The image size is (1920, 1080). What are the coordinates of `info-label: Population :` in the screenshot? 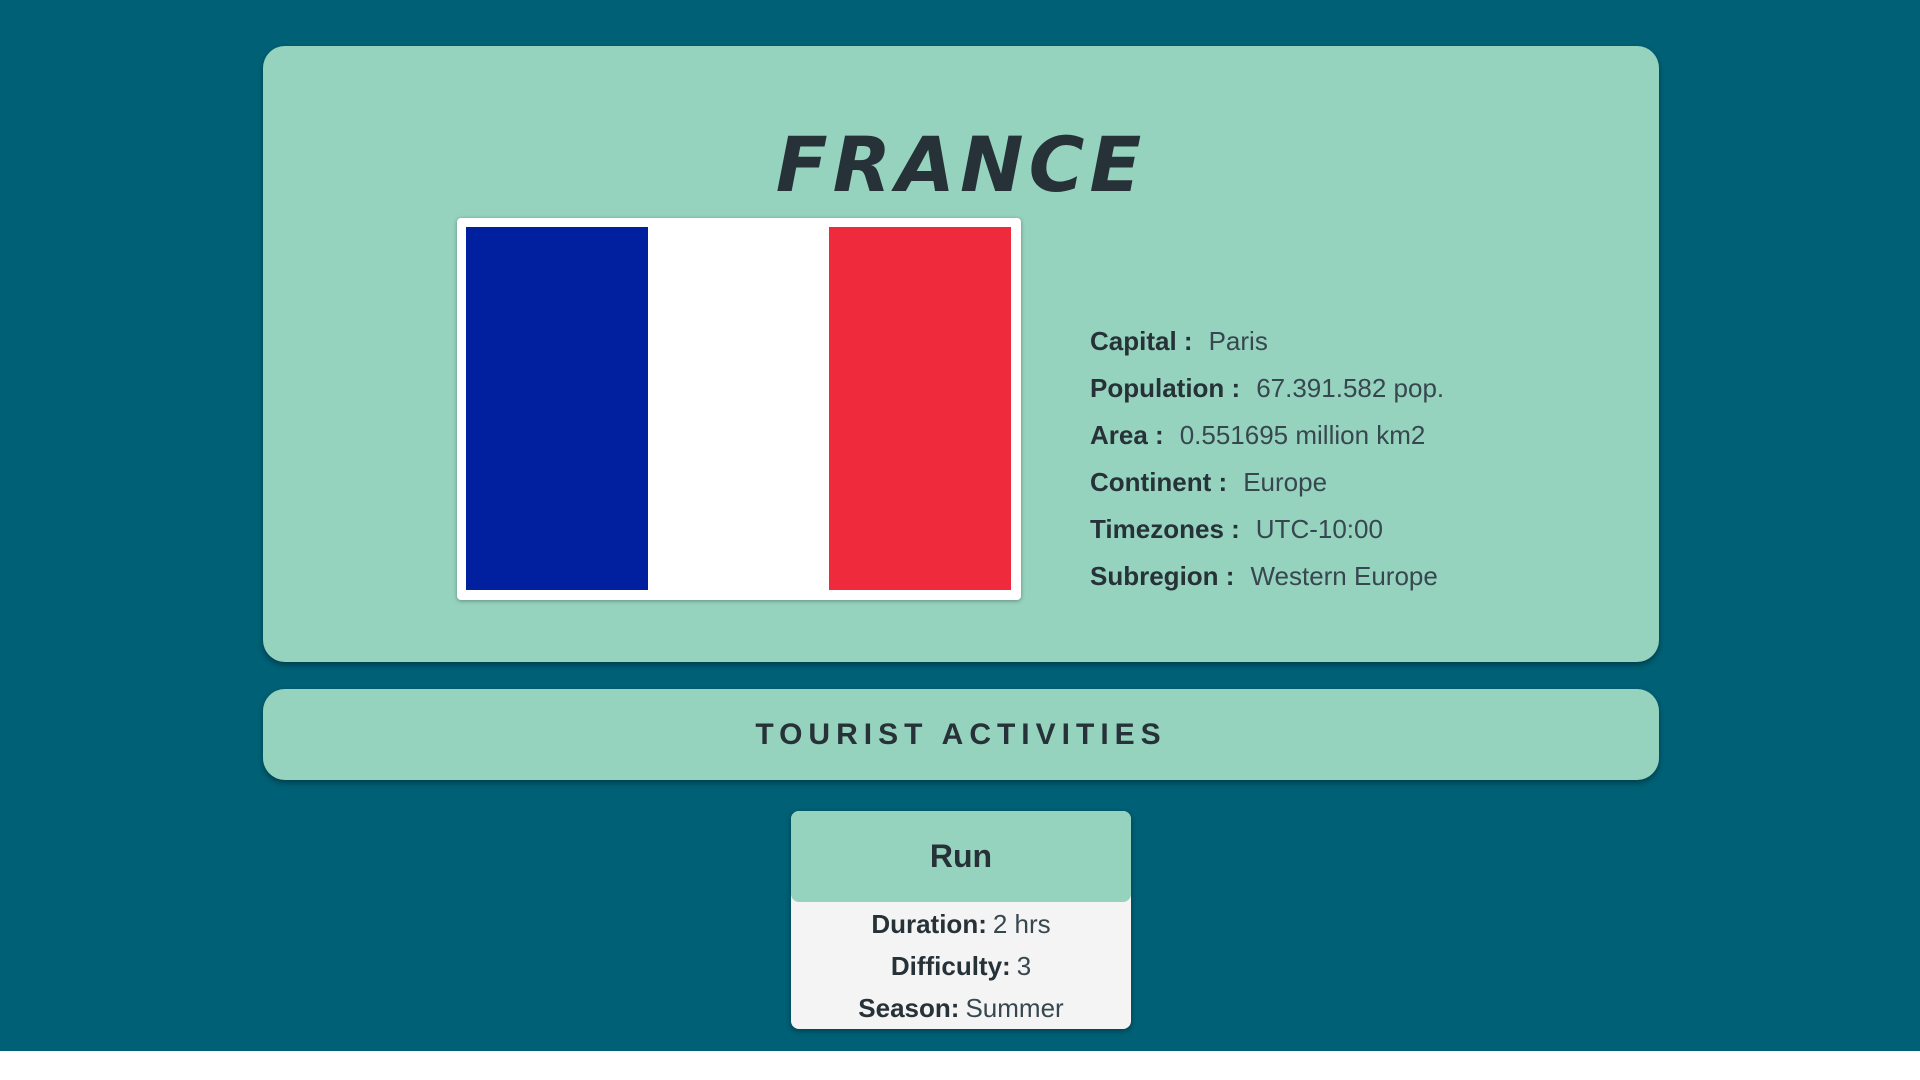 It's located at (1165, 388).